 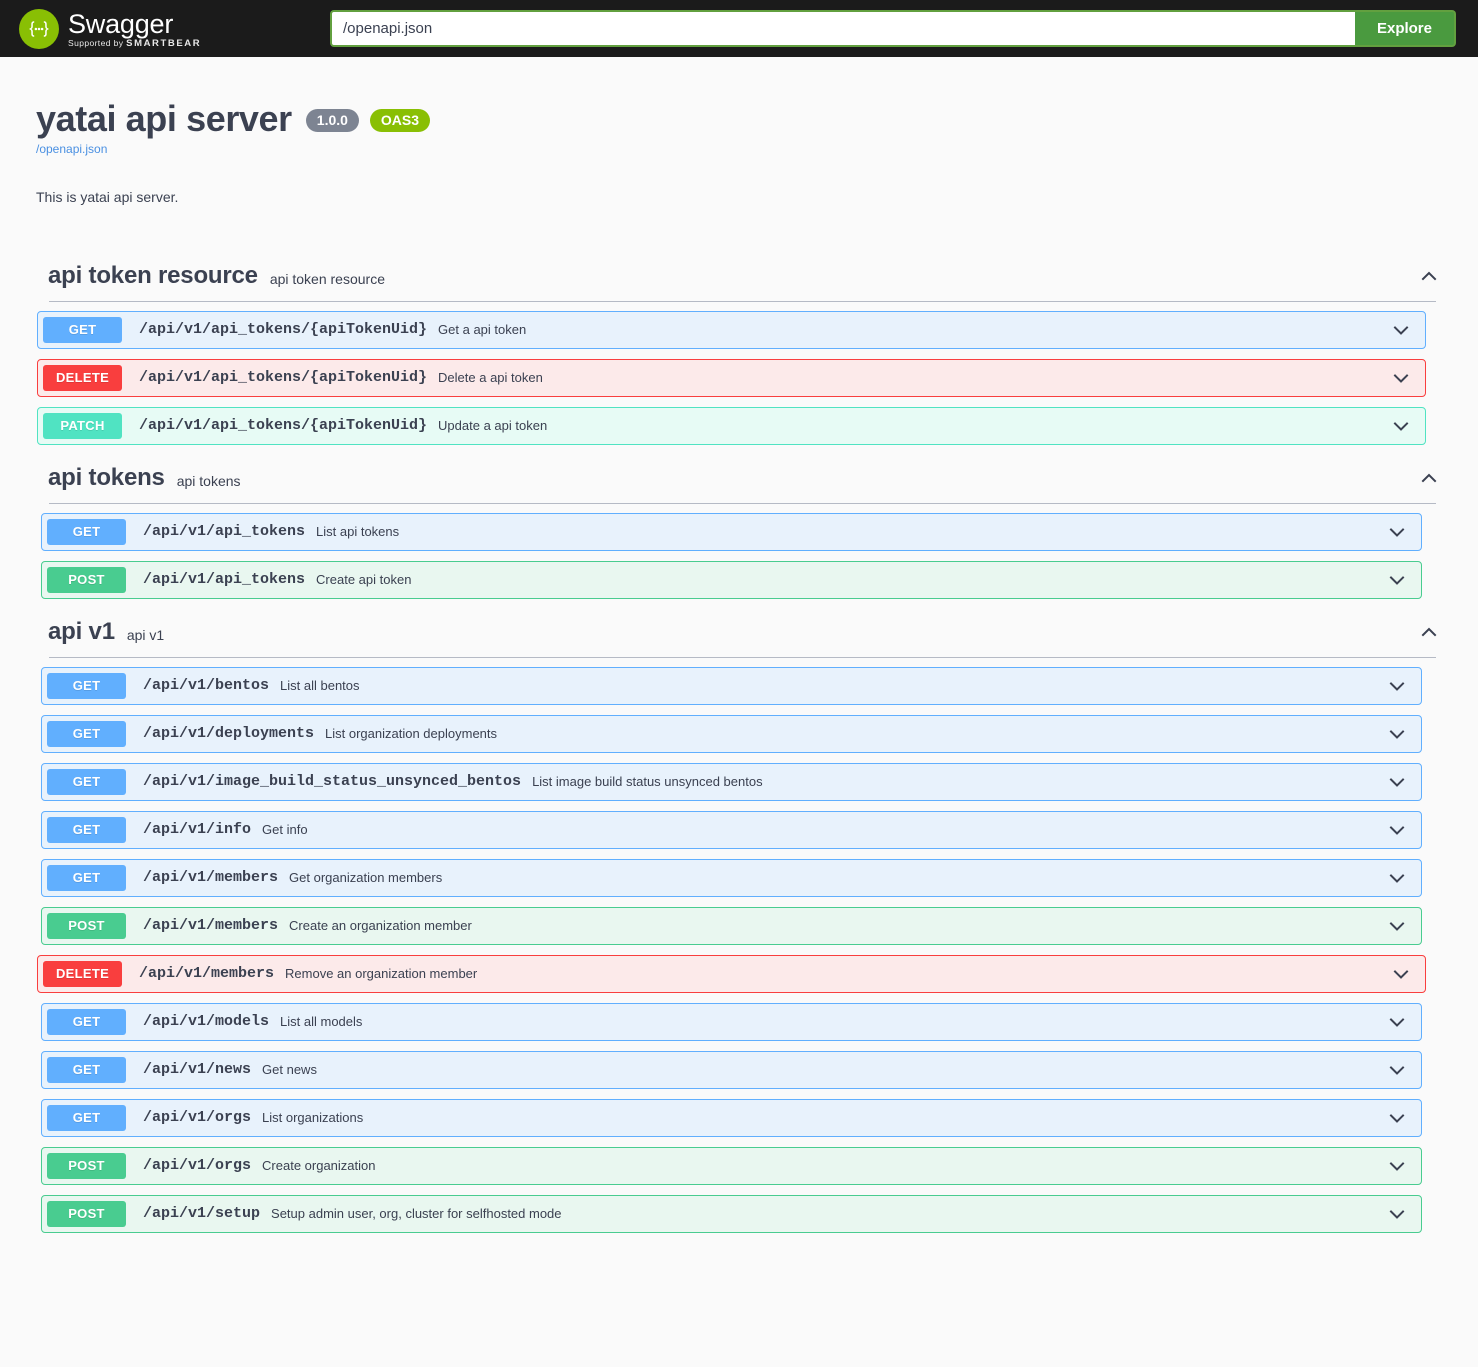 I want to click on operation-summary: Get organization members, so click(x=366, y=878).